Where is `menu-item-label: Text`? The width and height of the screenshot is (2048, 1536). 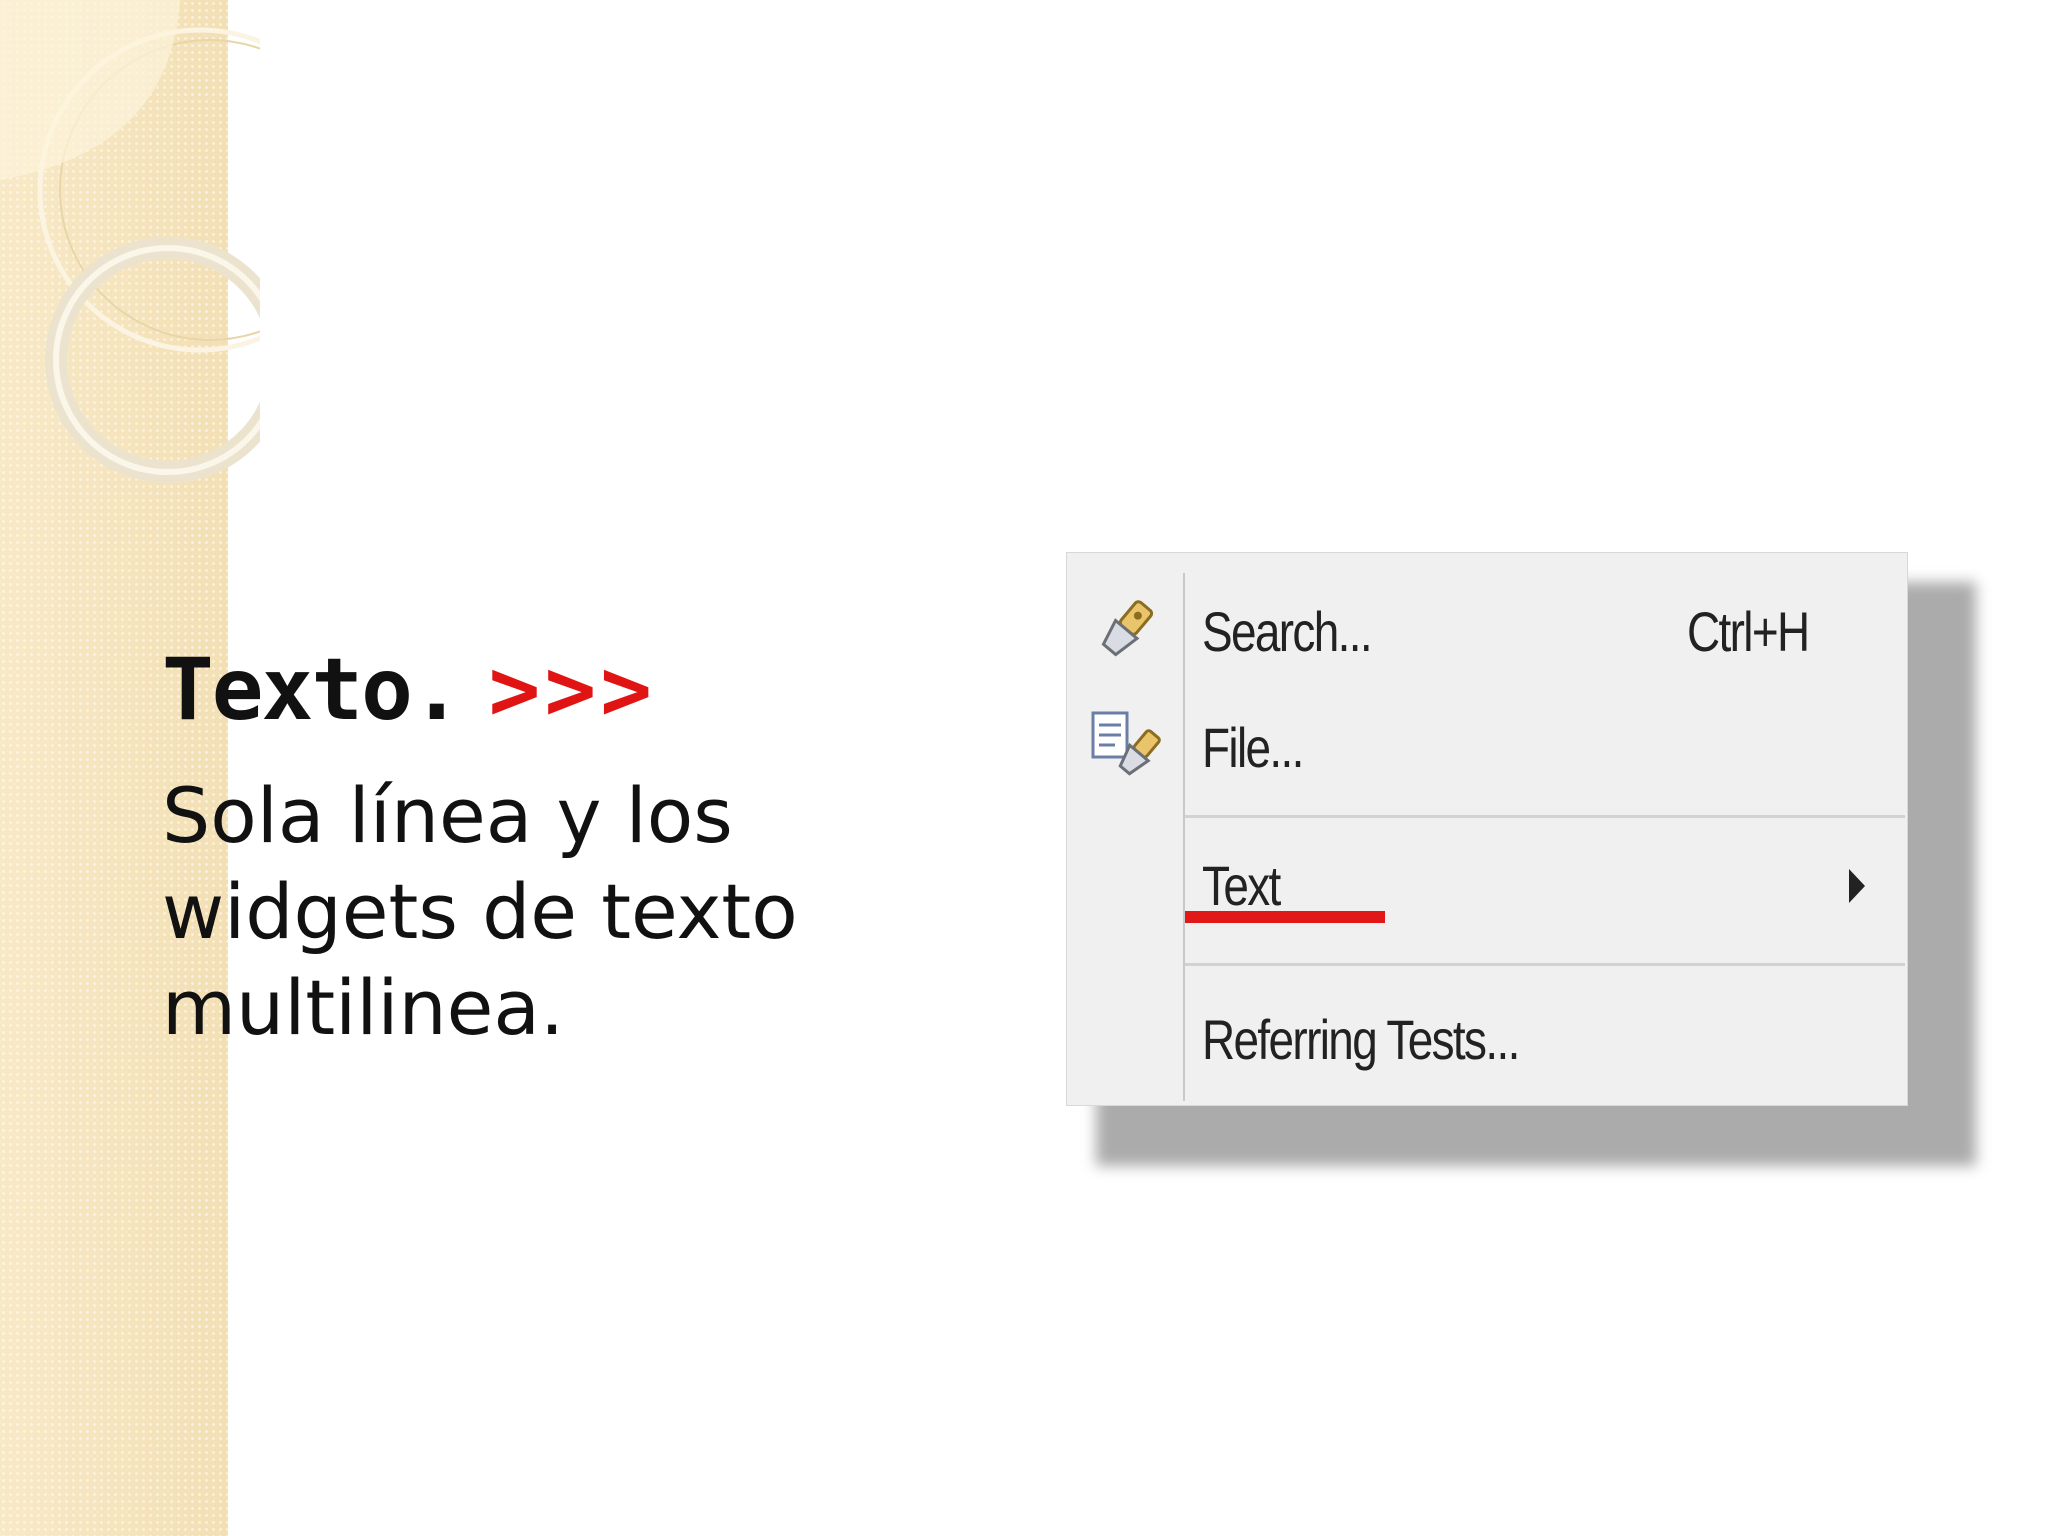 menu-item-label: Text is located at coordinates (1241, 885).